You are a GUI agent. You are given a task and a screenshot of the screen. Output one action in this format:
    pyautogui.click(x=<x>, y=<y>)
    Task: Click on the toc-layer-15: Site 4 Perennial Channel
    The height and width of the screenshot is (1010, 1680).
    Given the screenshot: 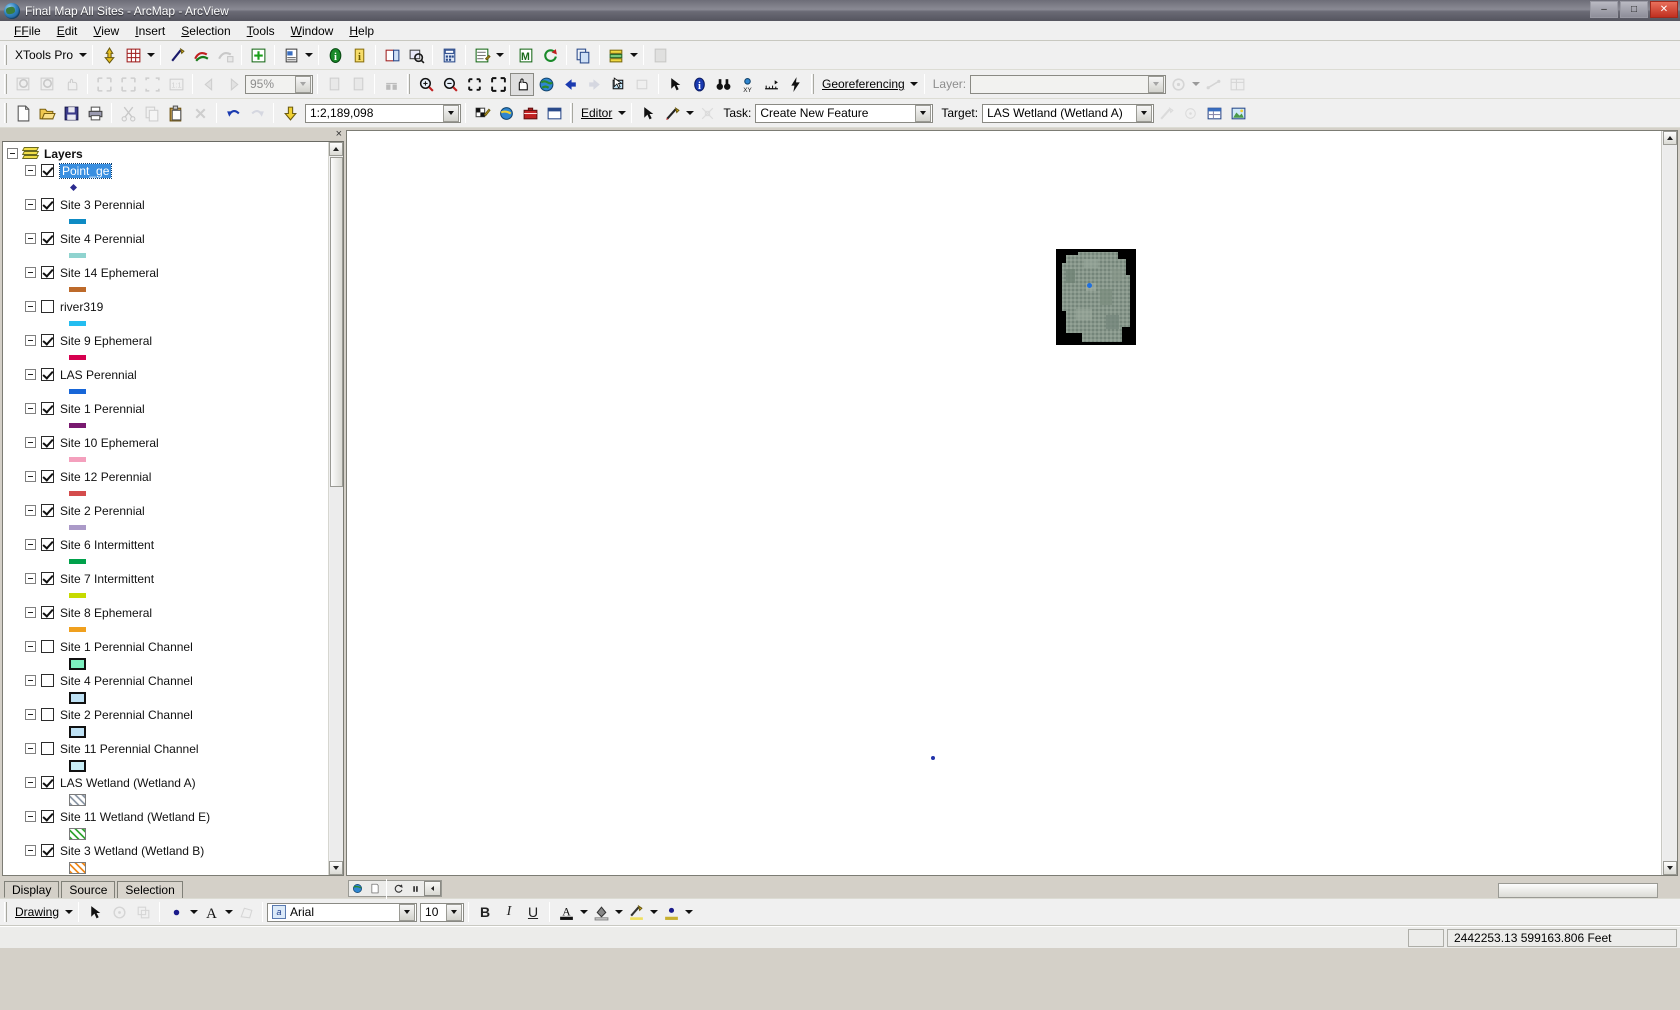 What is the action you would take?
    pyautogui.click(x=167, y=680)
    